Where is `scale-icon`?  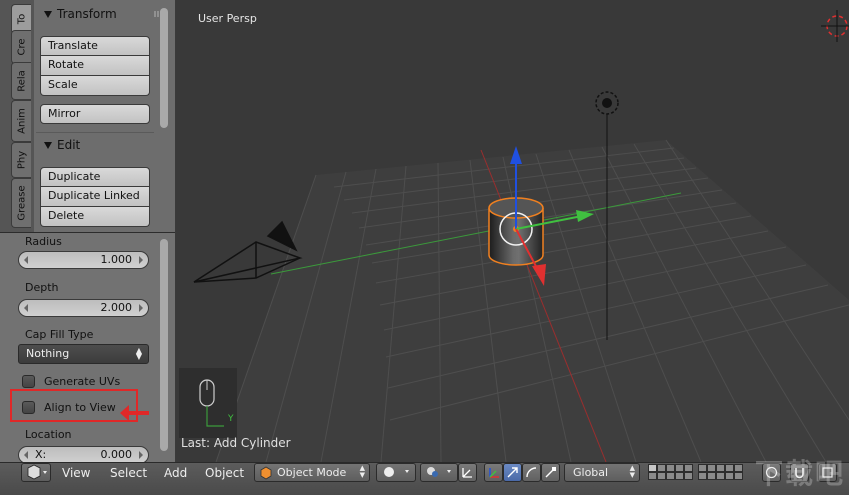 scale-icon is located at coordinates (550, 472).